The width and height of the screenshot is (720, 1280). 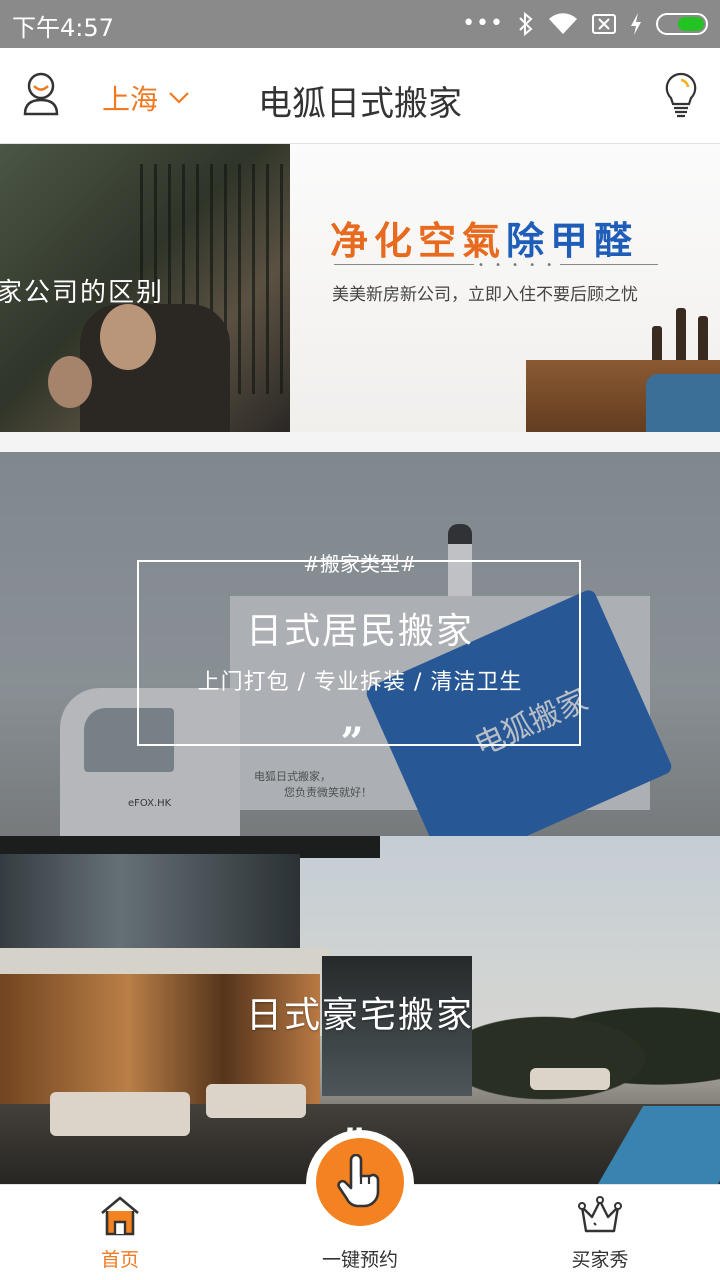 What do you see at coordinates (120, 1216) in the screenshot?
I see `home-icon` at bounding box center [120, 1216].